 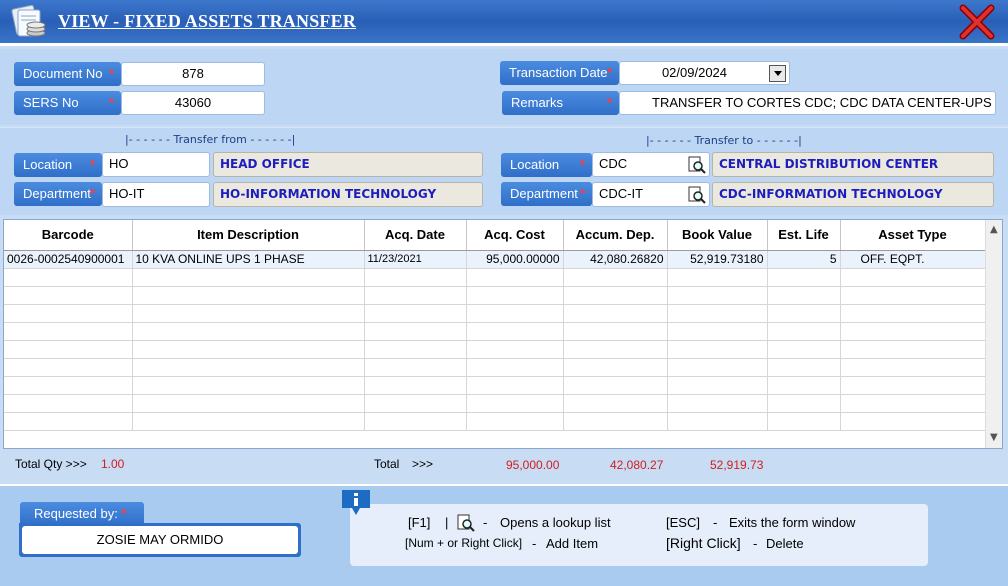 I want to click on column-header: Asset Type, so click(x=913, y=235).